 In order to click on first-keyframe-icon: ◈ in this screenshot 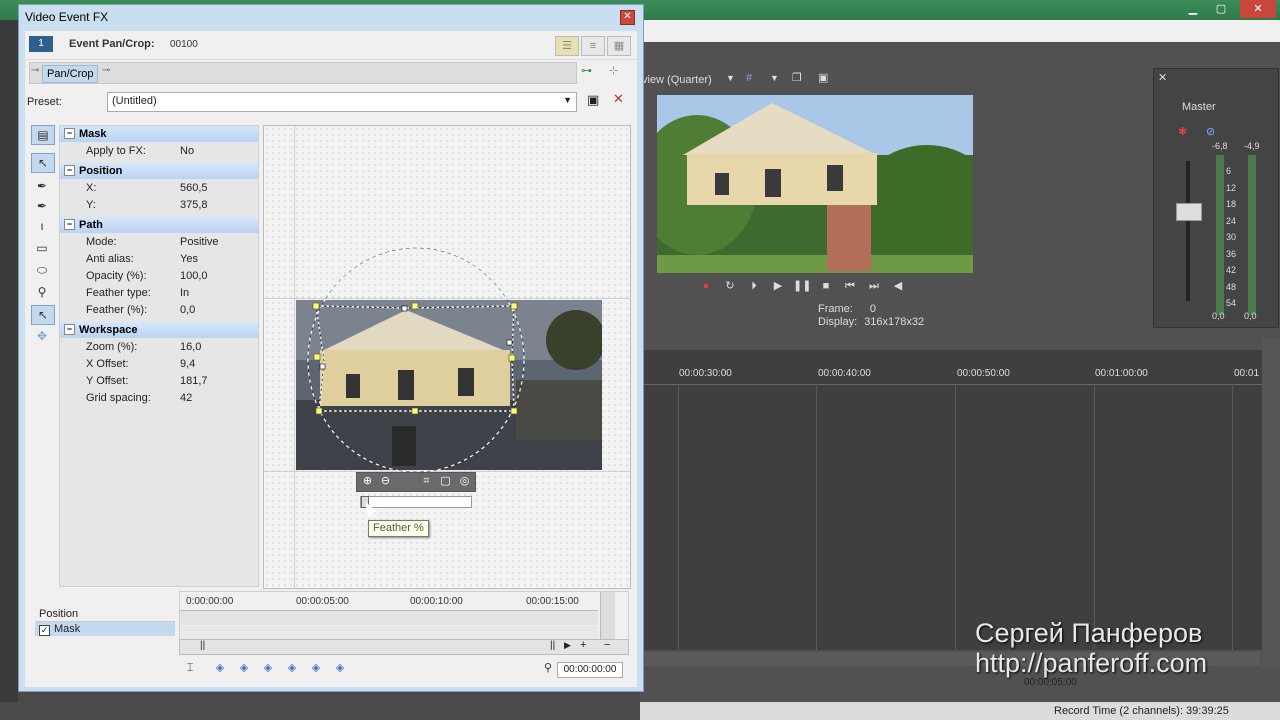, I will do `click(220, 668)`.